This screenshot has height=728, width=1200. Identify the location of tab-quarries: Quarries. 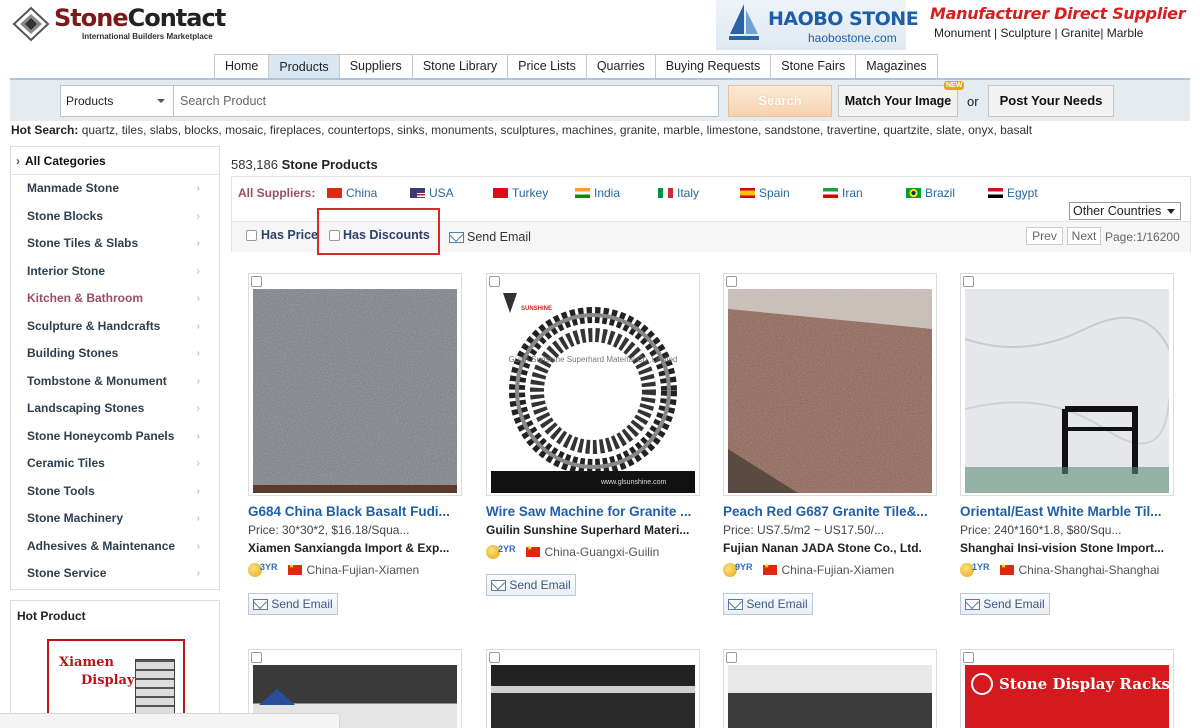
(620, 66).